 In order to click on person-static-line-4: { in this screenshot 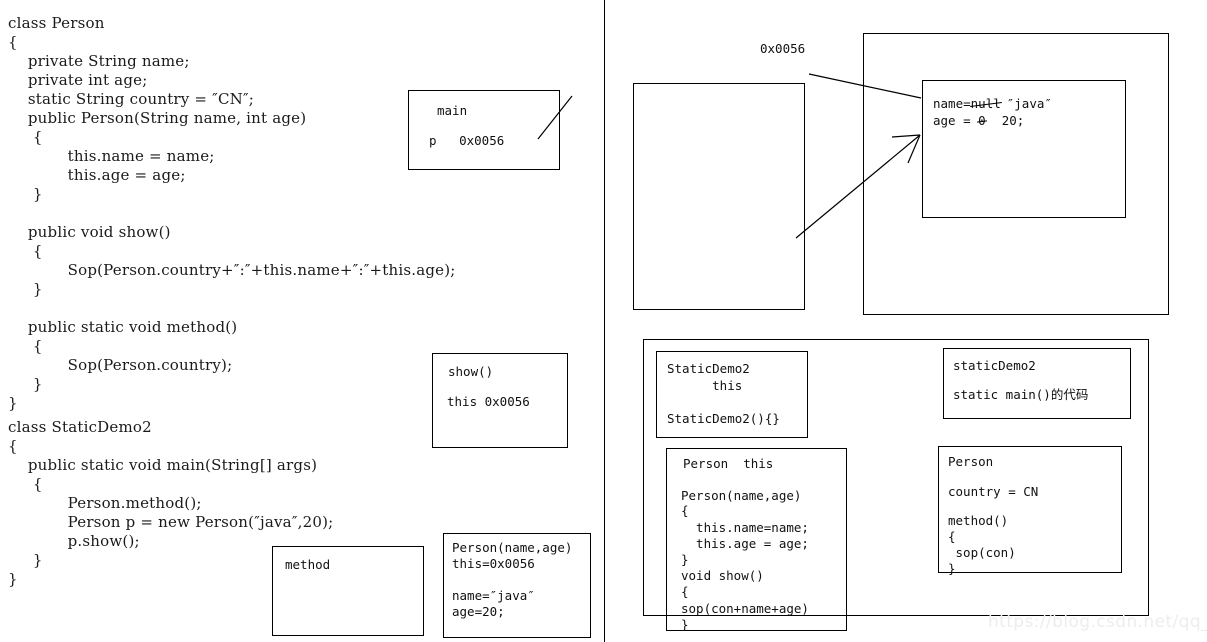, I will do `click(952, 536)`.